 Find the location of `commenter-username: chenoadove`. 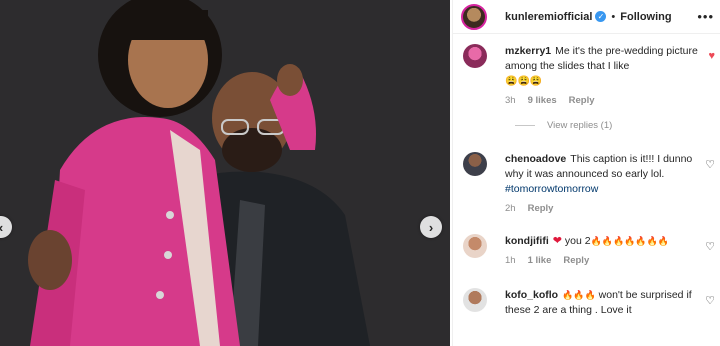

commenter-username: chenoadove is located at coordinates (535, 159).